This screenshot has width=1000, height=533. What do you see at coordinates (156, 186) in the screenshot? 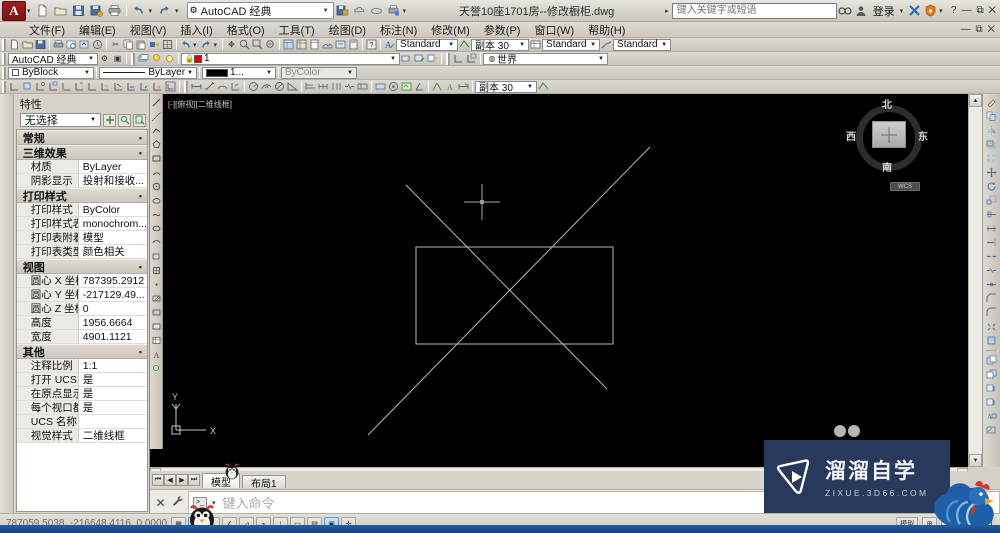
I see `circle-icon` at bounding box center [156, 186].